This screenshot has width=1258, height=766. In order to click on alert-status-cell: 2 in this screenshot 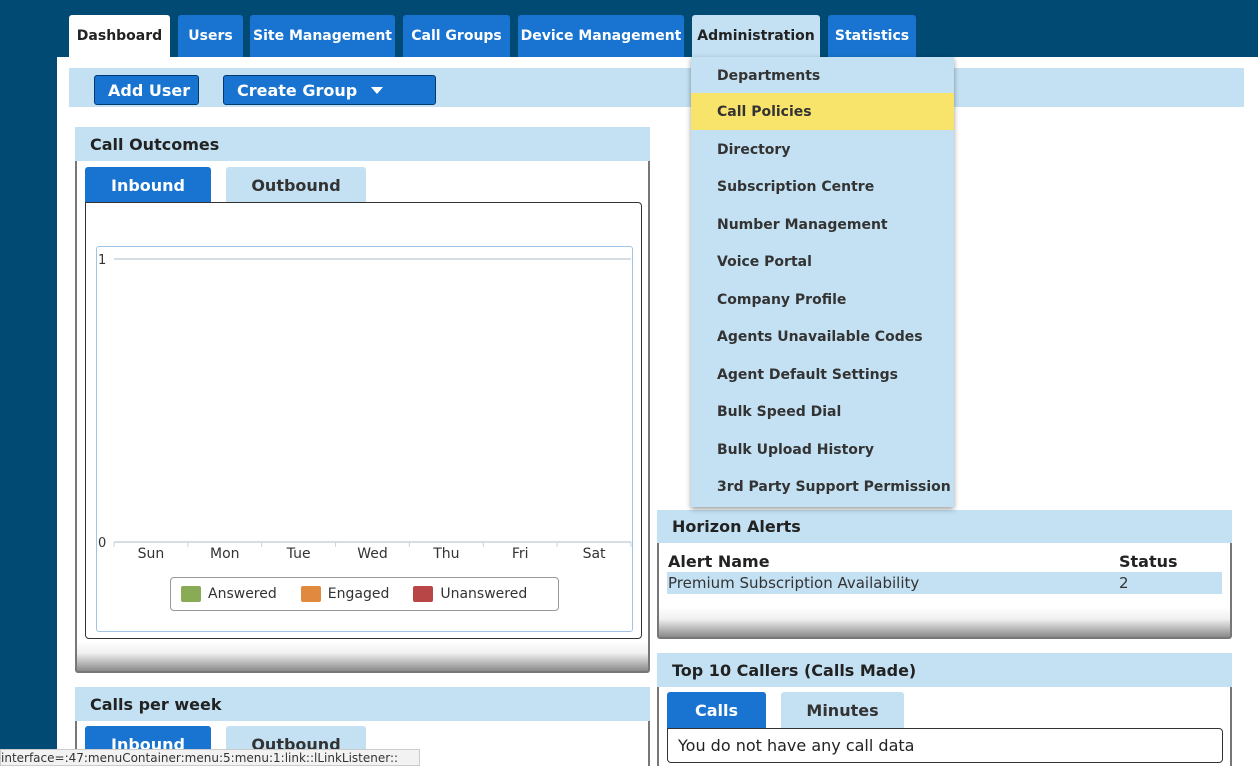, I will do `click(1124, 583)`.